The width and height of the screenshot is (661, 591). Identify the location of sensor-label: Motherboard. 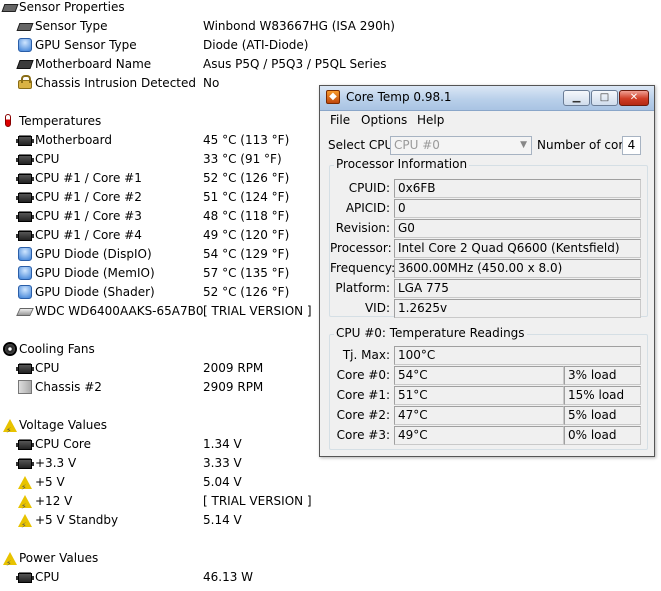
(73, 140).